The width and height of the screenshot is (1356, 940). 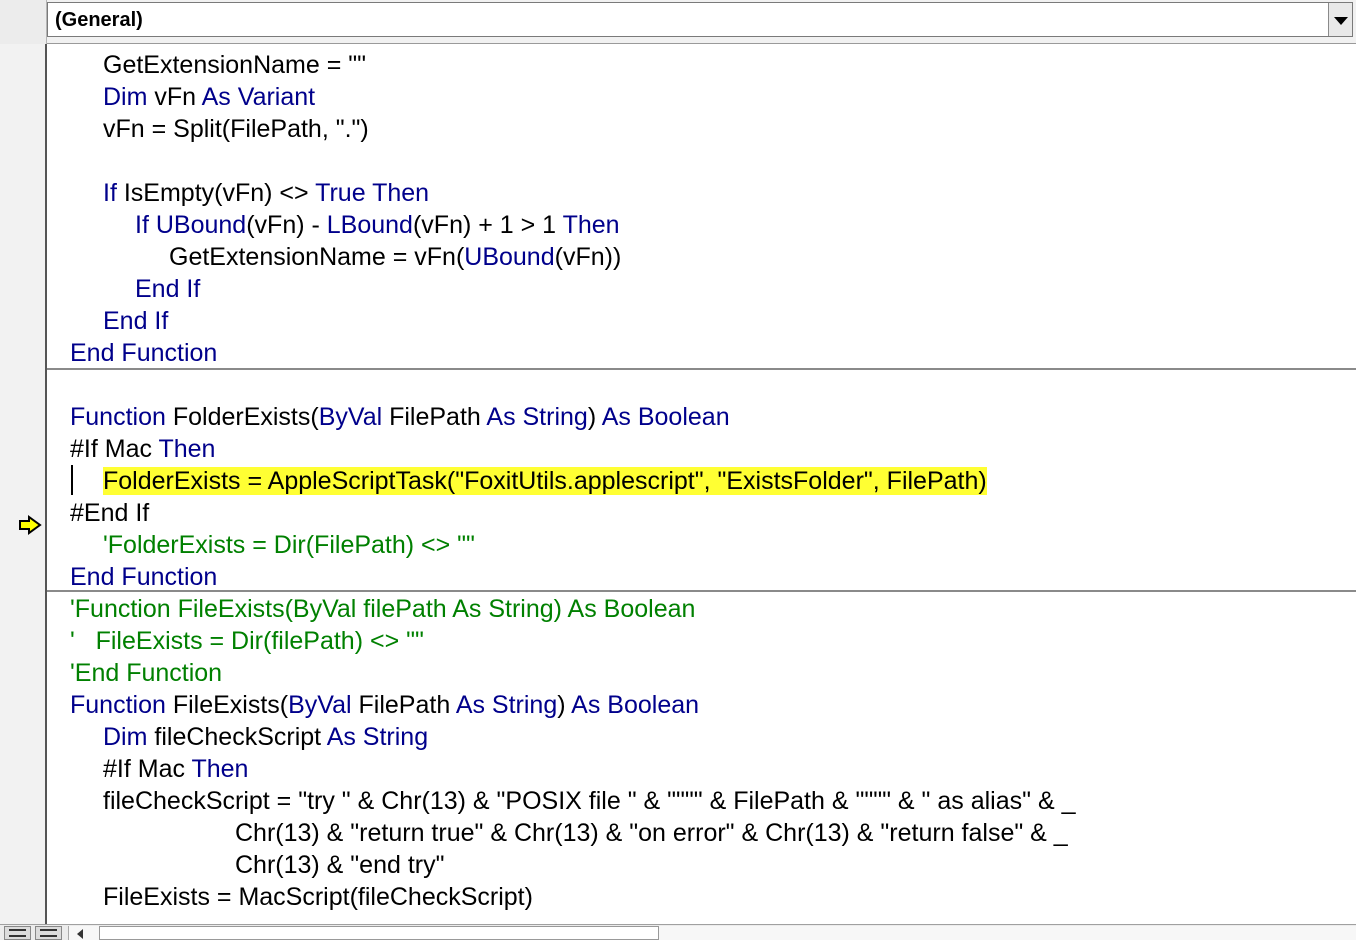 I want to click on procedure-view-button, so click(x=17, y=933).